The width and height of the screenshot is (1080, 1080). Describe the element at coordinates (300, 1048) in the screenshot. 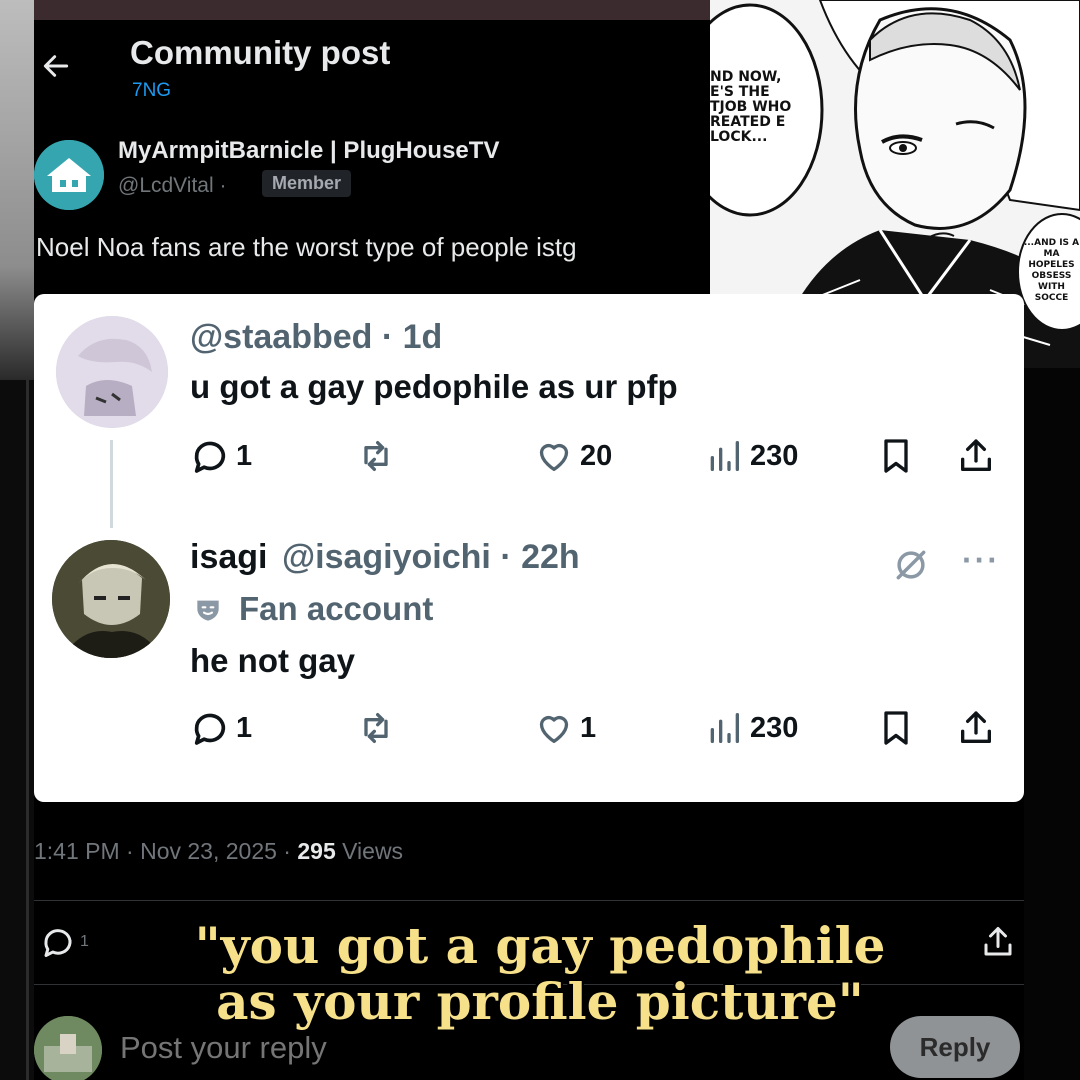

I see `reply-input` at that location.